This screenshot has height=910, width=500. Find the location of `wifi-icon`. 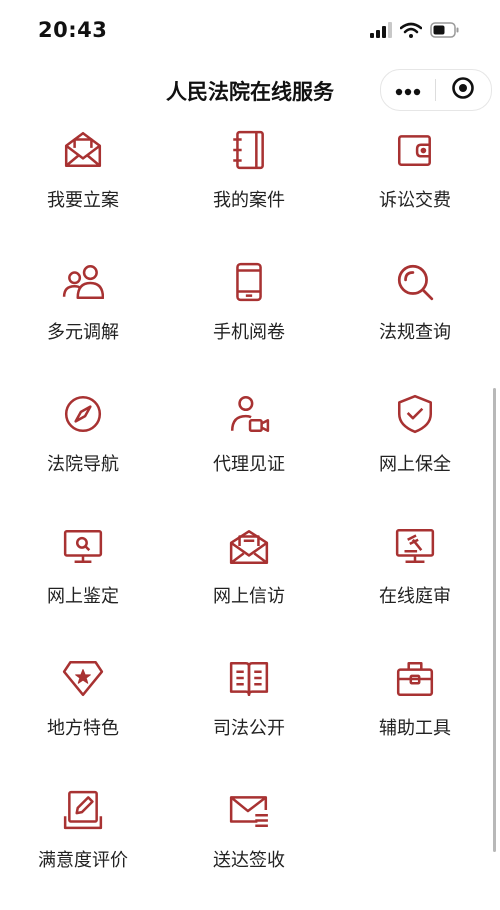

wifi-icon is located at coordinates (411, 32).